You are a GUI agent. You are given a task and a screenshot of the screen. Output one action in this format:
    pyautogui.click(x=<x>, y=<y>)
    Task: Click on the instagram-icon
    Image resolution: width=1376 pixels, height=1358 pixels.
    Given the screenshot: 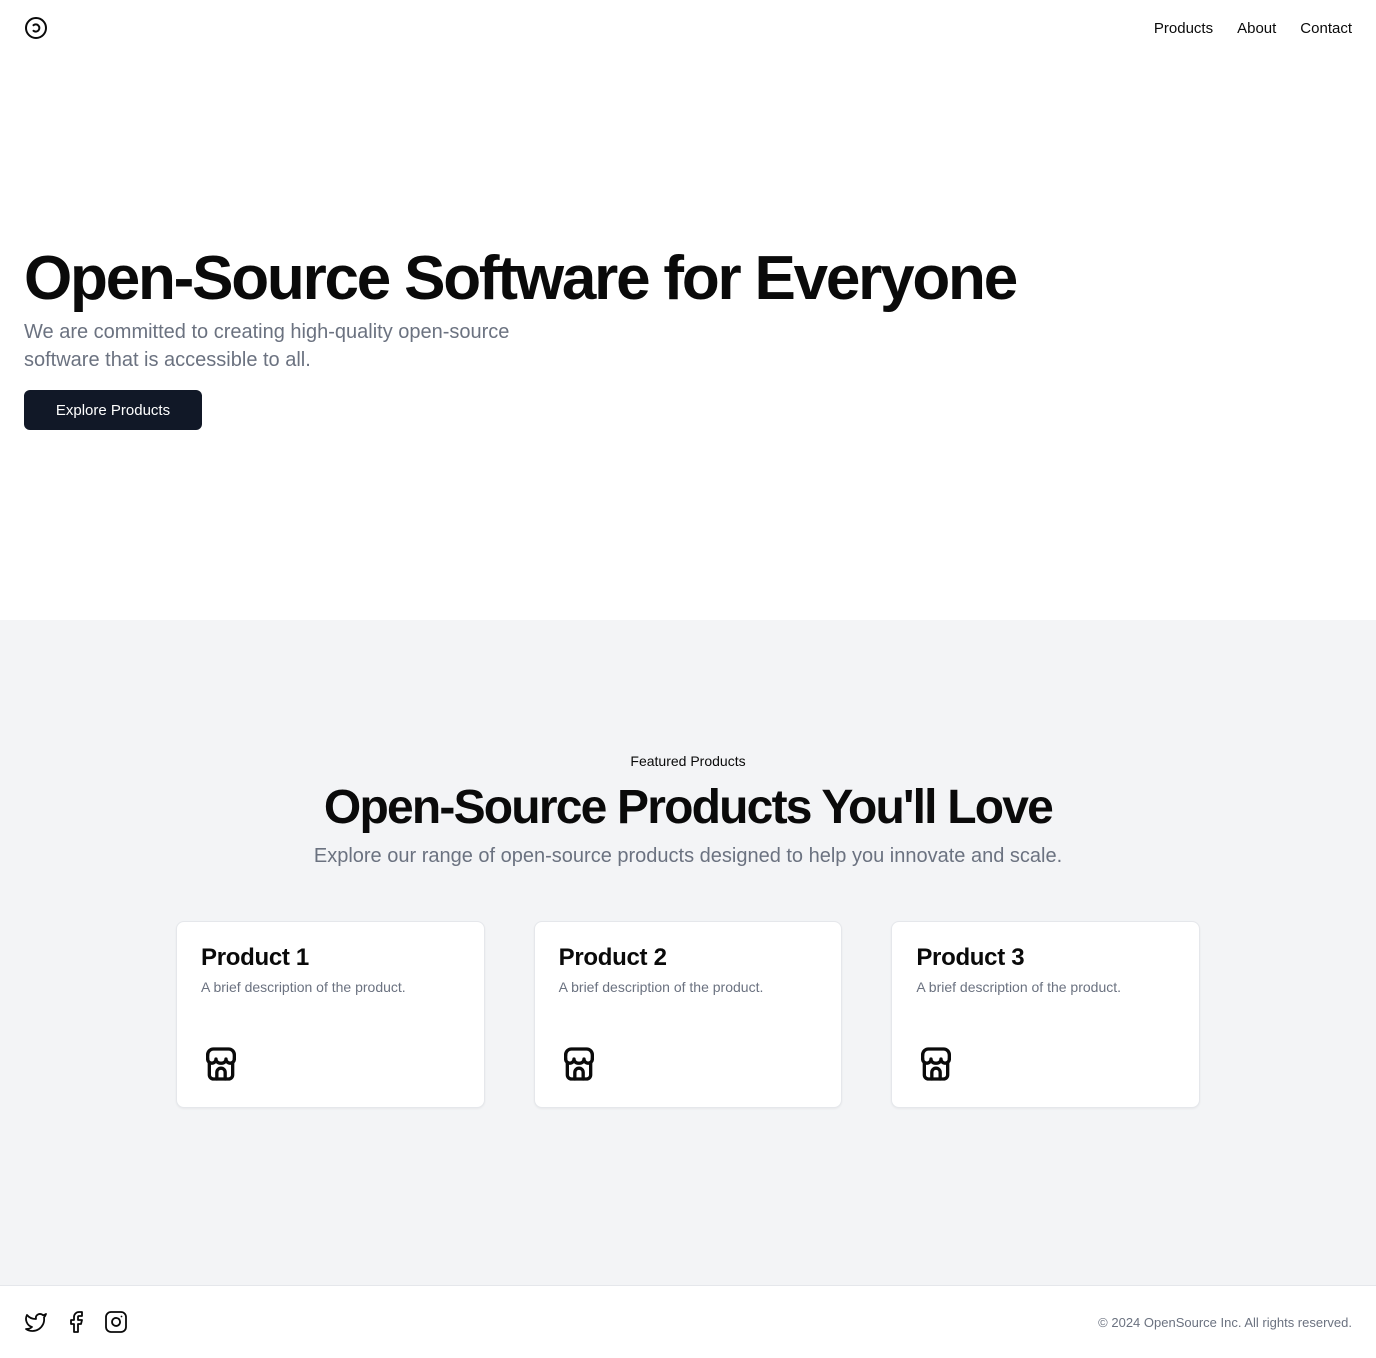 What is the action you would take?
    pyautogui.click(x=116, y=1322)
    